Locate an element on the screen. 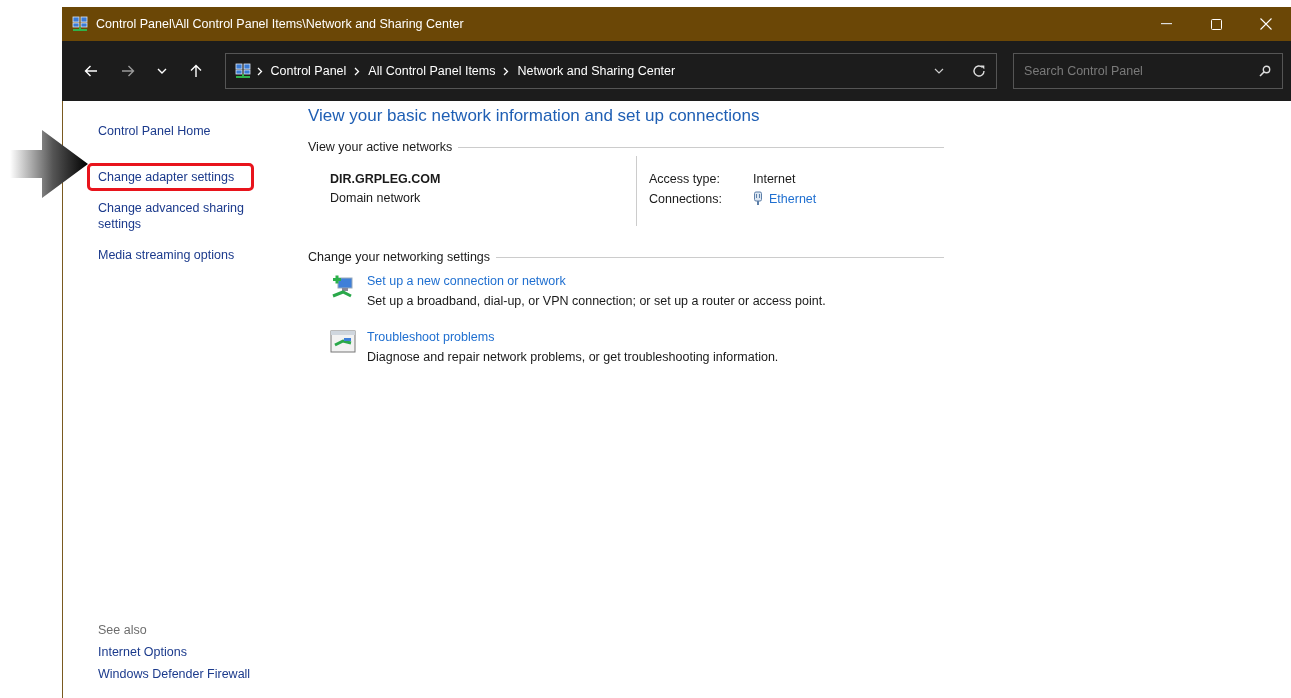 Image resolution: width=1291 pixels, height=698 pixels. section-heading: View your active networks is located at coordinates (380, 147).